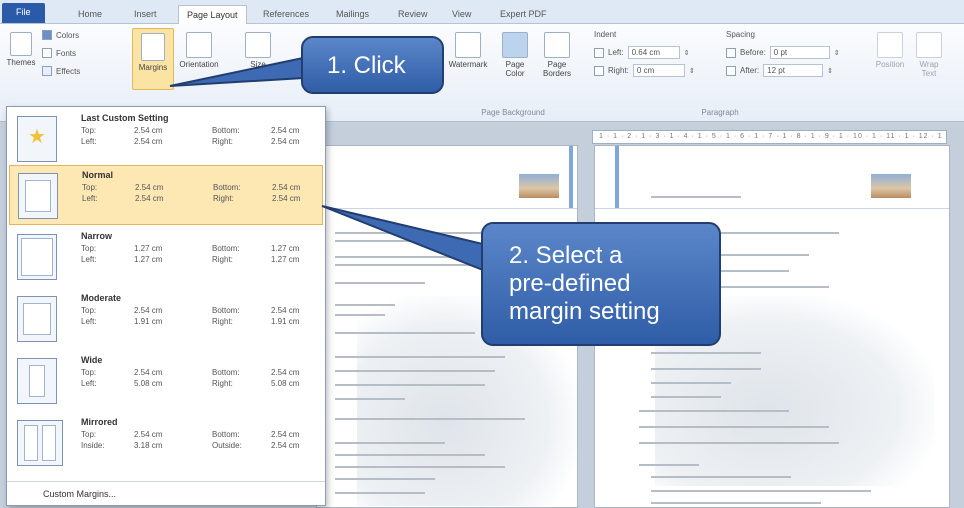  I want to click on callout-step-2-line-2: pre-defined, so click(570, 283).